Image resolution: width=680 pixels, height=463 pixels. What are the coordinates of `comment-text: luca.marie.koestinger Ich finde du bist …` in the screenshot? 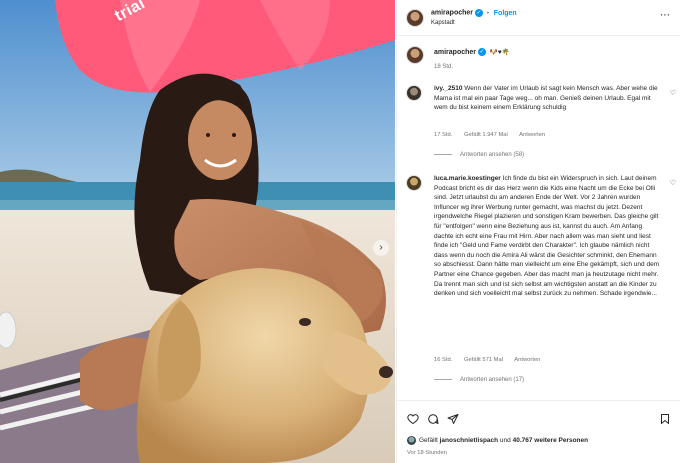 It's located at (548, 236).